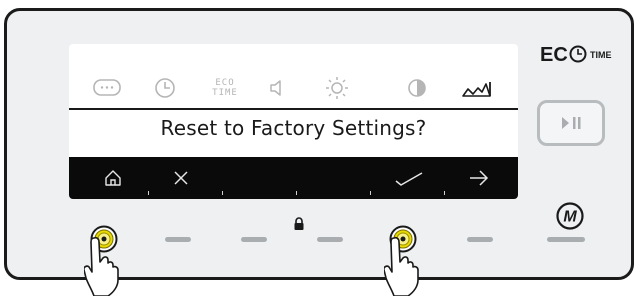 This screenshot has height=296, width=642. I want to click on sound-icon, so click(277, 88).